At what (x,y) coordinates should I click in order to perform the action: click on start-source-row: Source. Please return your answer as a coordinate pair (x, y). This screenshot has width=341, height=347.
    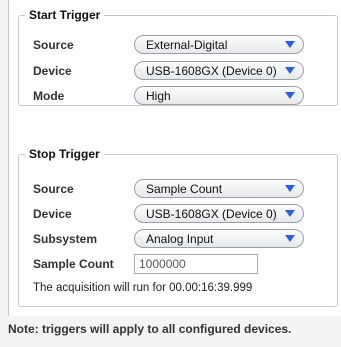
    Looking at the image, I should click on (77, 45).